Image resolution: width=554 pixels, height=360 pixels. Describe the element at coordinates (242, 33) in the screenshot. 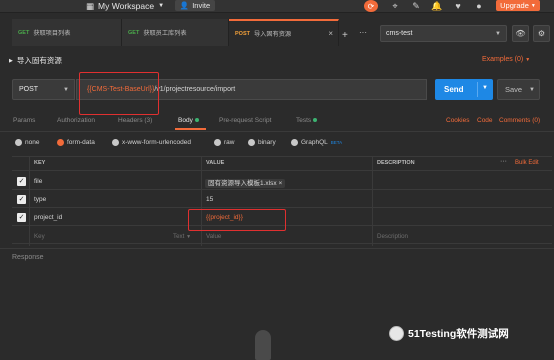

I see `tab-method: POST` at that location.